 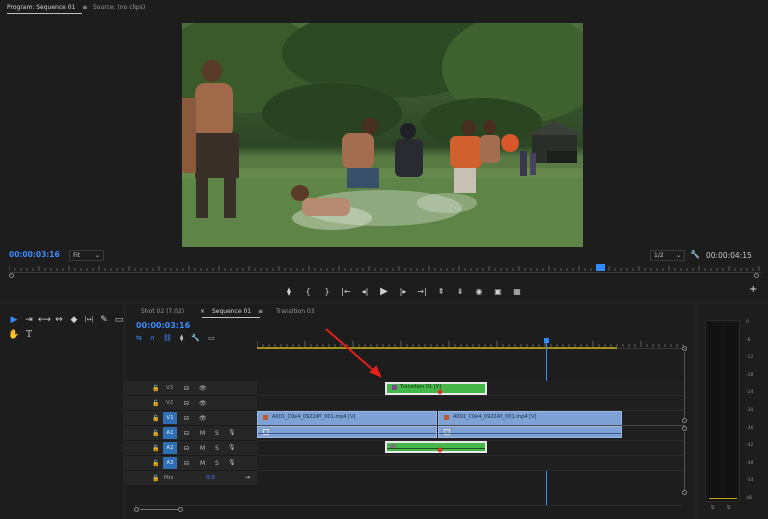 What do you see at coordinates (159, 509) in the screenshot?
I see `scroll-thumb` at bounding box center [159, 509].